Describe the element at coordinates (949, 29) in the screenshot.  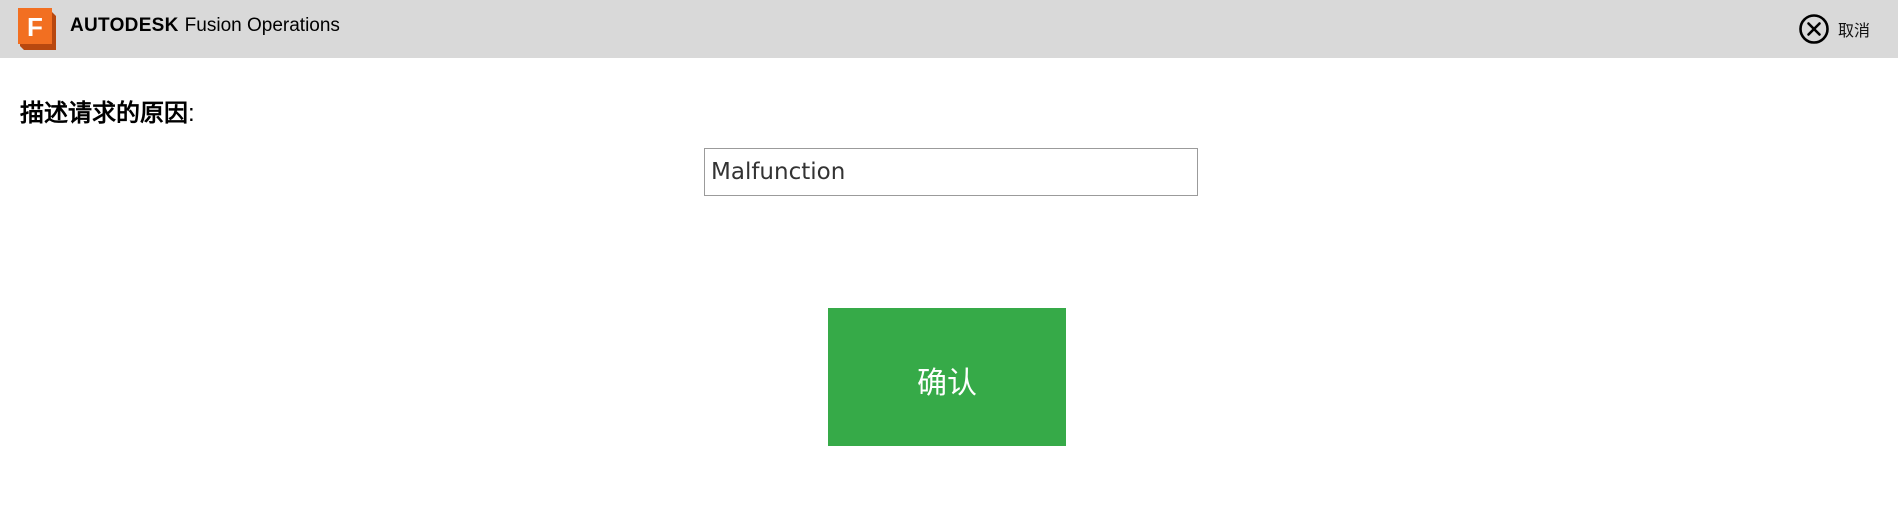
I see `app-header: F AUTODESK Fusion Operations 取消` at that location.